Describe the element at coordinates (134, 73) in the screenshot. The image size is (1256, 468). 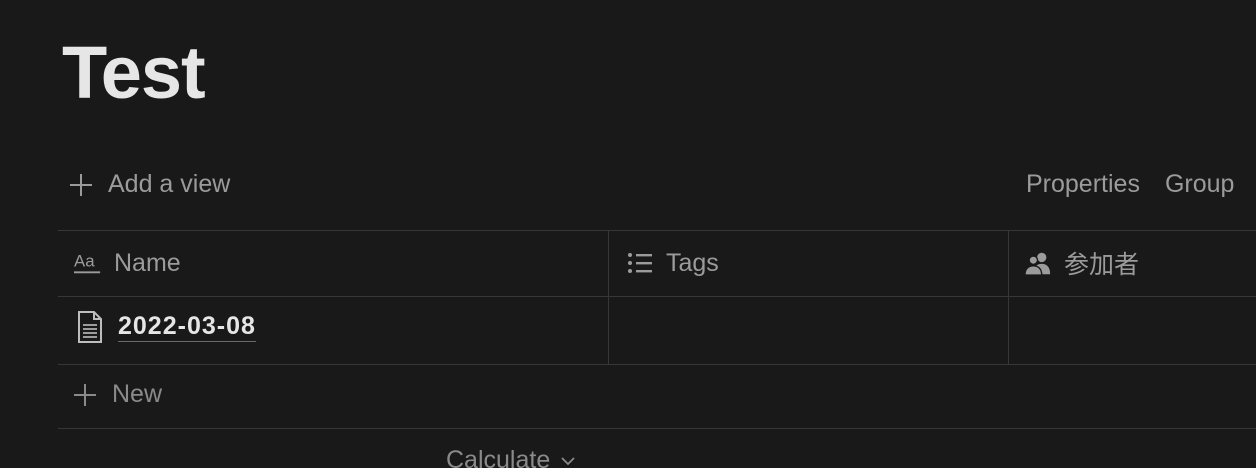
I see `page-title: Test` at that location.